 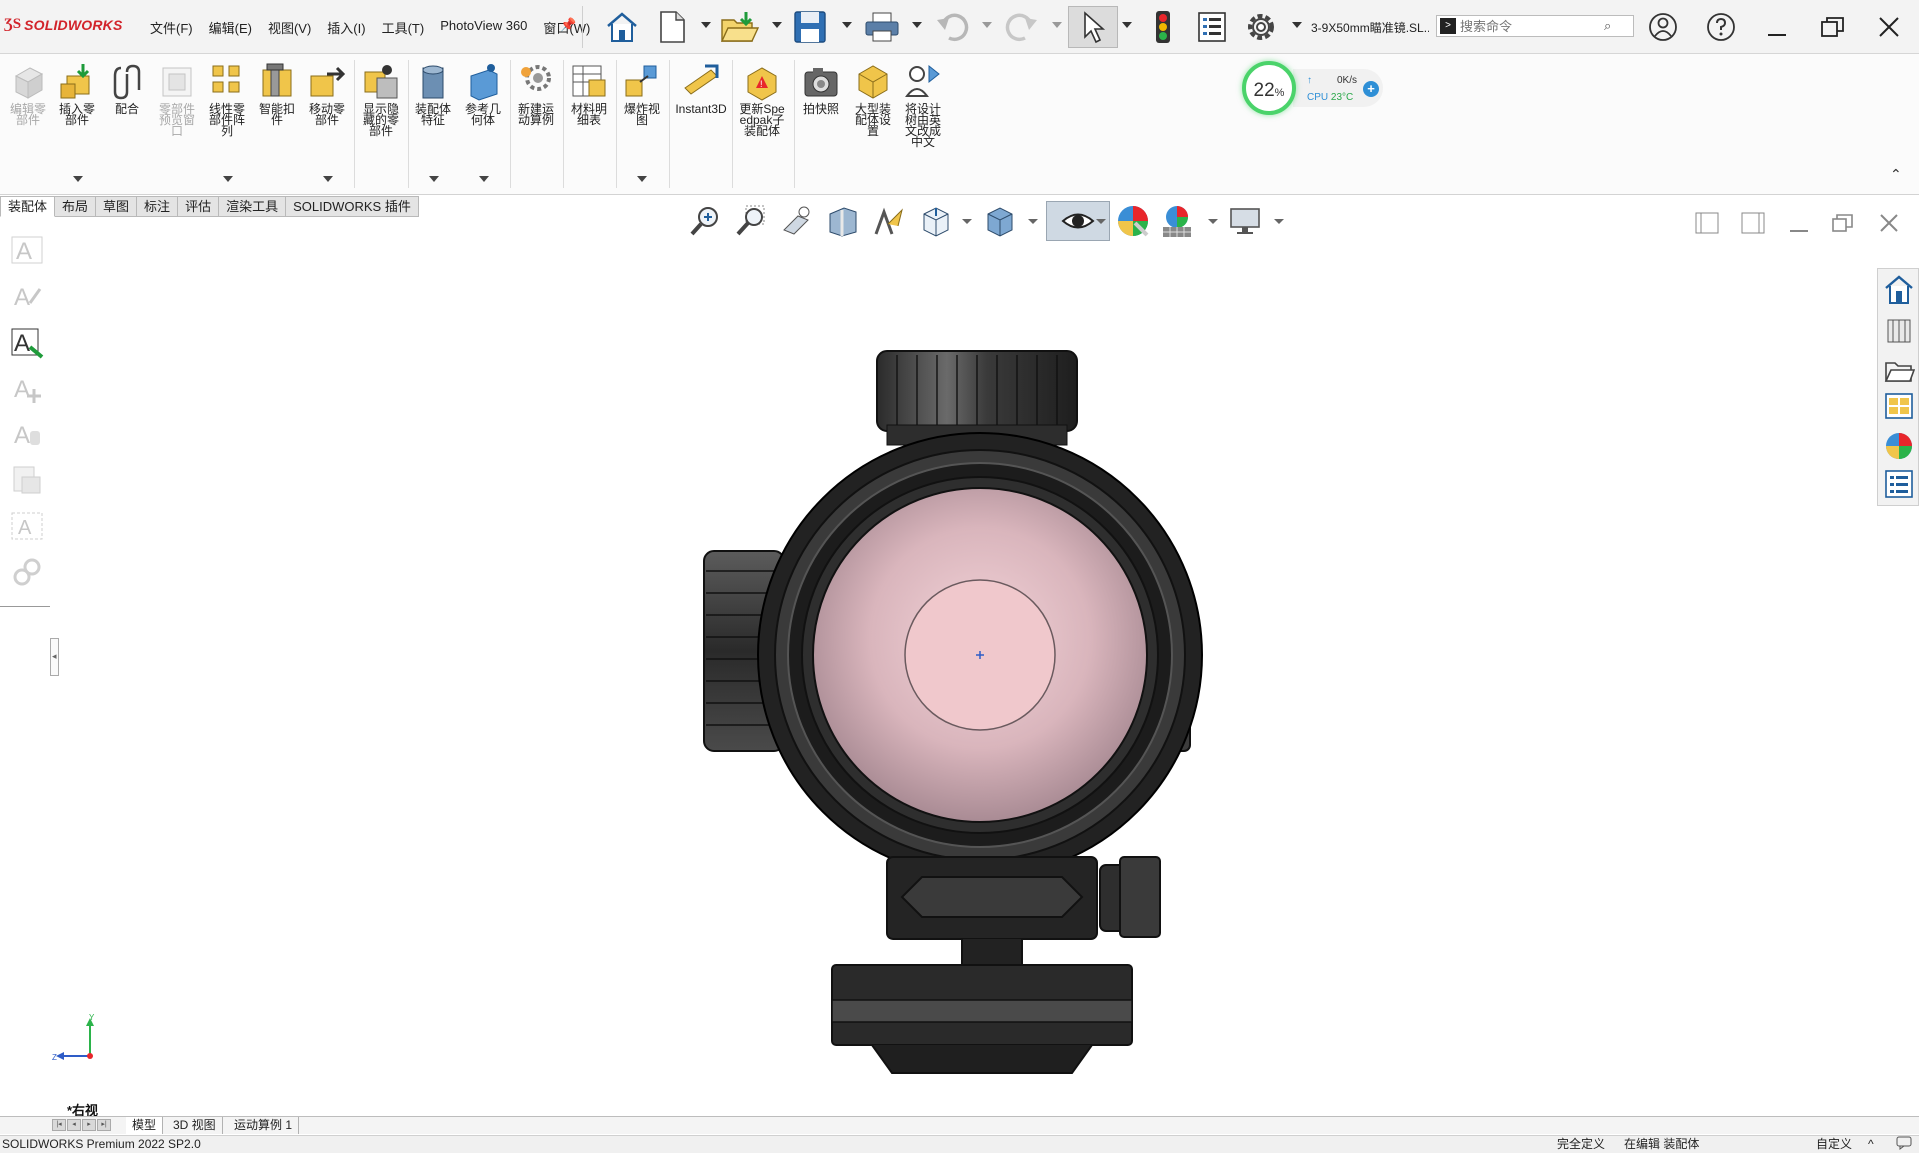 I want to click on move-dropdown-icon, so click(x=328, y=179).